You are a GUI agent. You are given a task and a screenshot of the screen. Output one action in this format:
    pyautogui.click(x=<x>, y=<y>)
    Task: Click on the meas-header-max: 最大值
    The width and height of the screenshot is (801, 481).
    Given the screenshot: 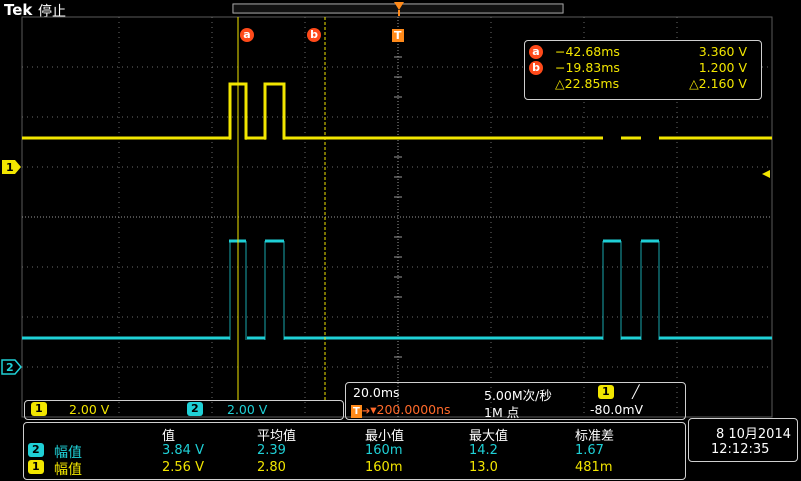 What is the action you would take?
    pyautogui.click(x=489, y=436)
    